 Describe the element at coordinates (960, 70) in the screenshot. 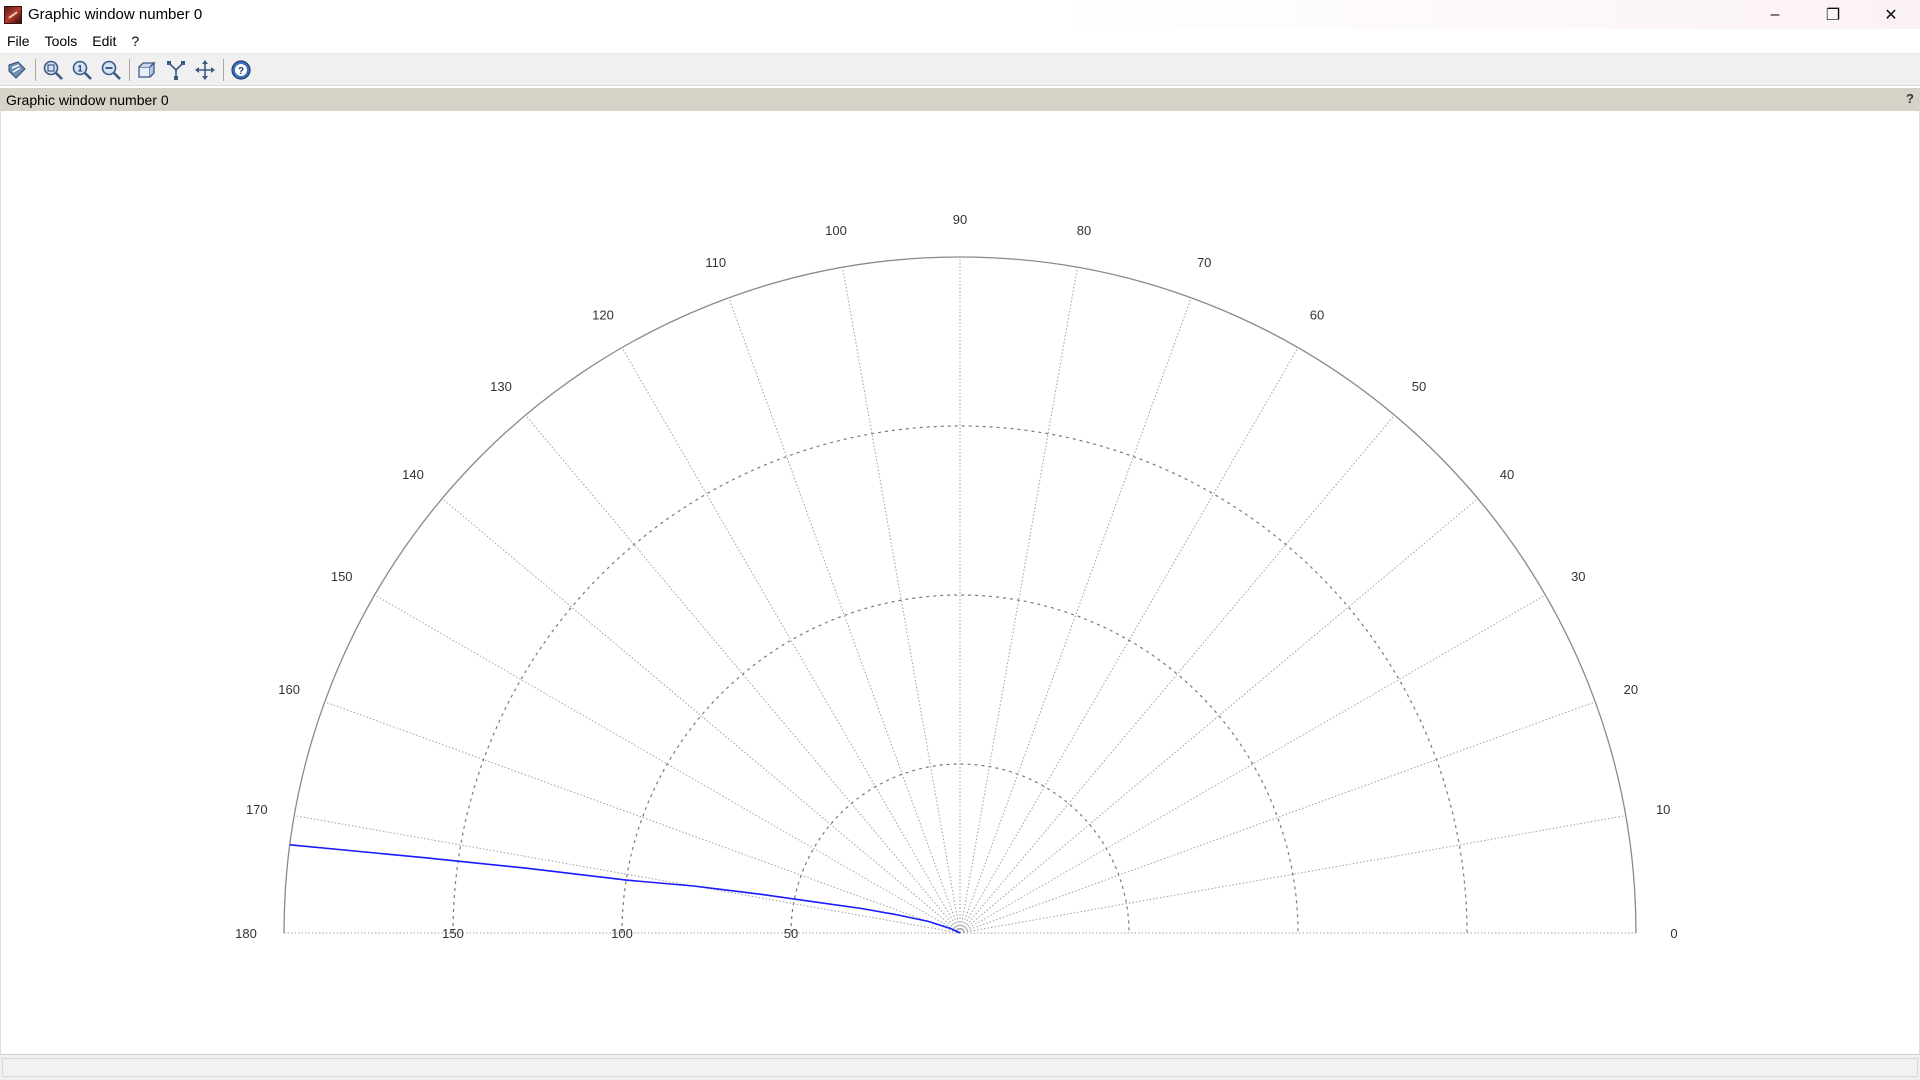

I see `toolbar: 1 ?` at that location.